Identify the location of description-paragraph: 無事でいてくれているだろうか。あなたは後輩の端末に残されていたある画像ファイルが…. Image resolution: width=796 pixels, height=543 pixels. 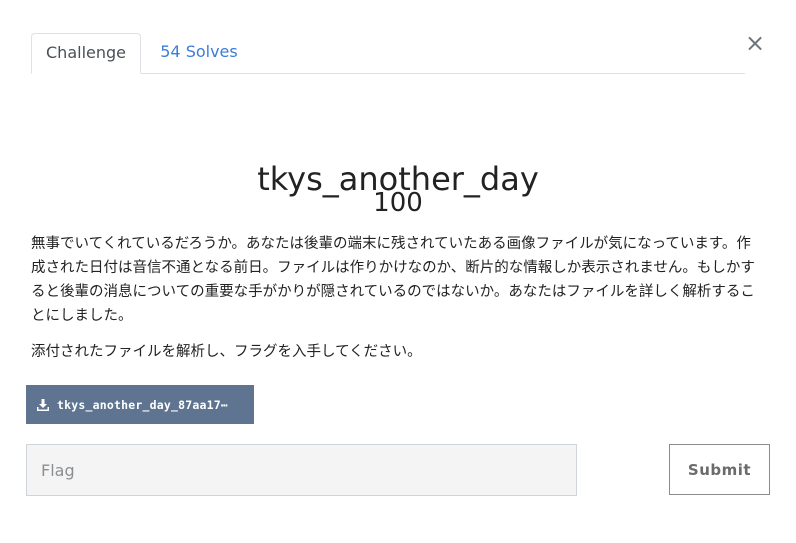
(393, 280).